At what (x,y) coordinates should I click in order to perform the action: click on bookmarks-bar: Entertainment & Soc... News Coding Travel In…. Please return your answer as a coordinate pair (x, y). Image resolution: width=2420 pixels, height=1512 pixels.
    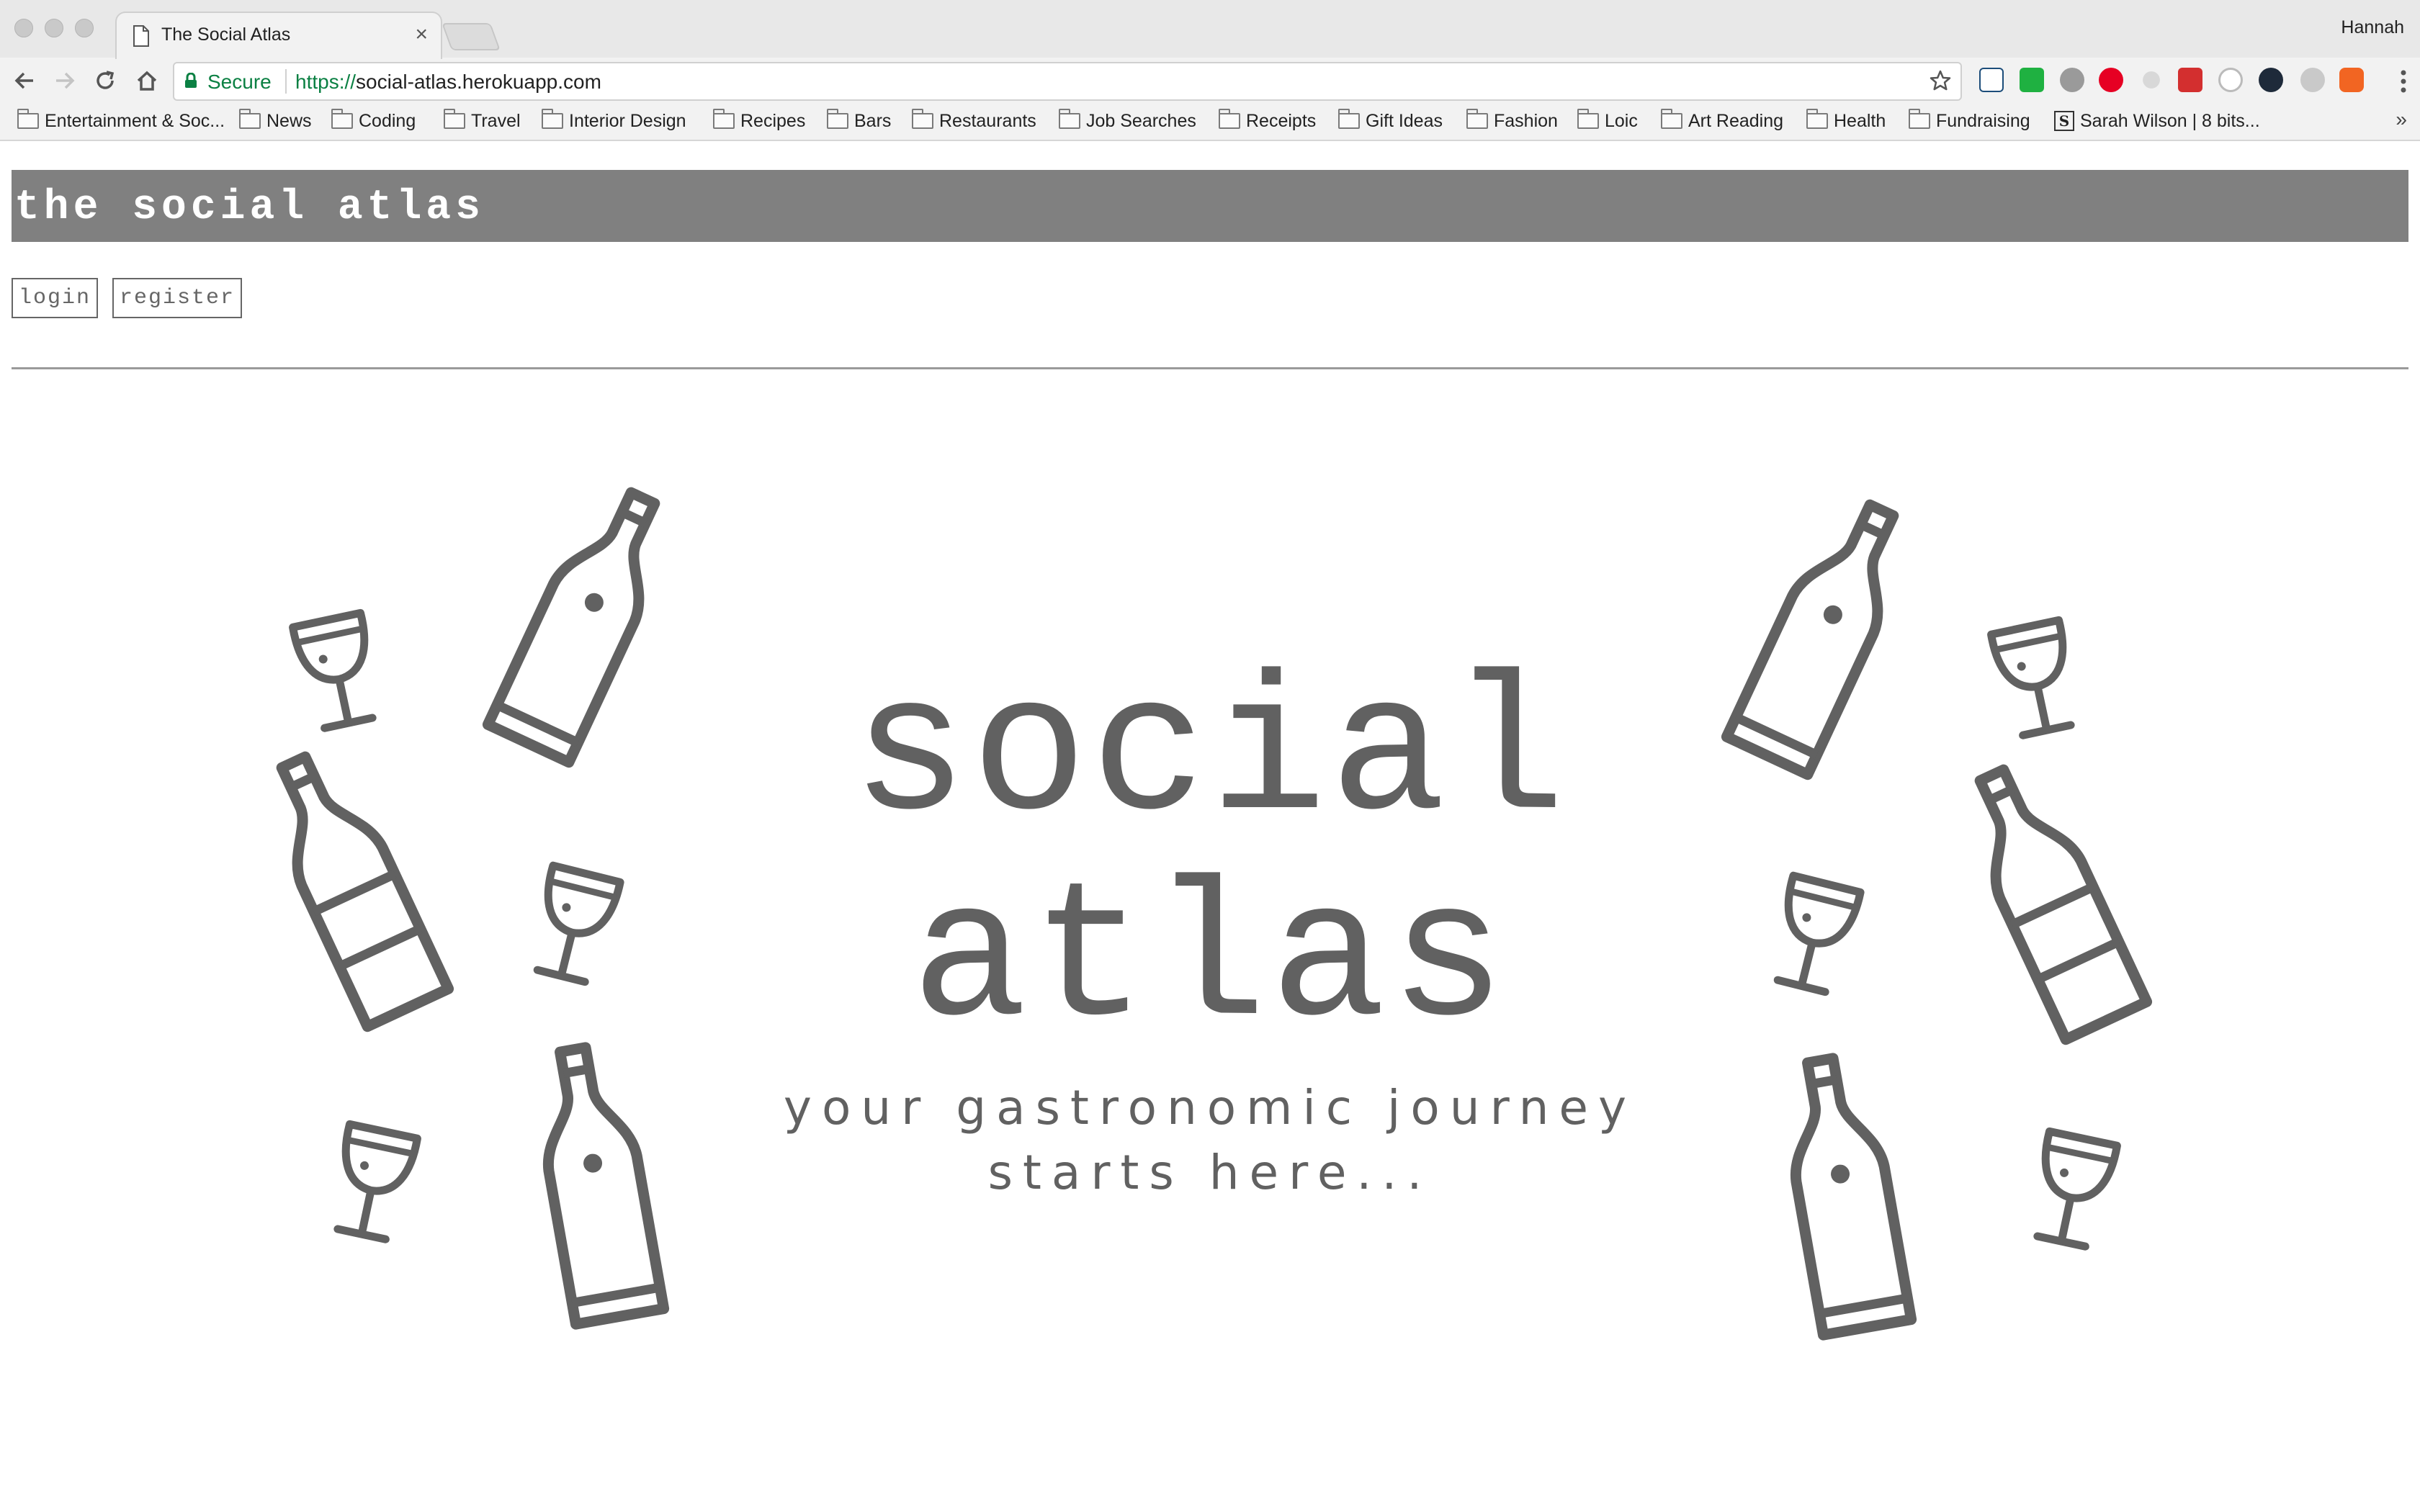
    Looking at the image, I should click on (1210, 122).